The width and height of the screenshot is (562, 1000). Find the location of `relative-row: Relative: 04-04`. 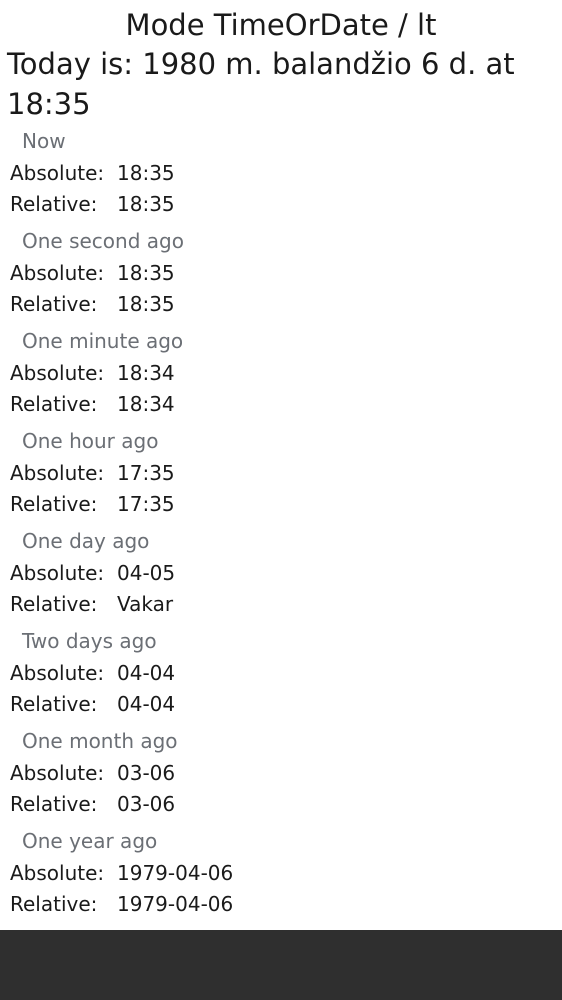

relative-row: Relative: 04-04 is located at coordinates (92, 704).